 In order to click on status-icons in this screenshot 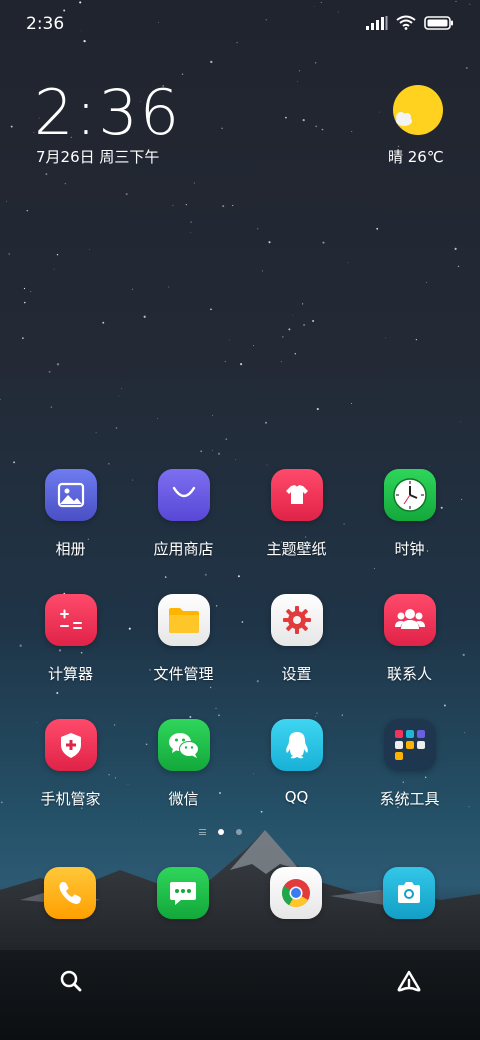, I will do `click(410, 22)`.